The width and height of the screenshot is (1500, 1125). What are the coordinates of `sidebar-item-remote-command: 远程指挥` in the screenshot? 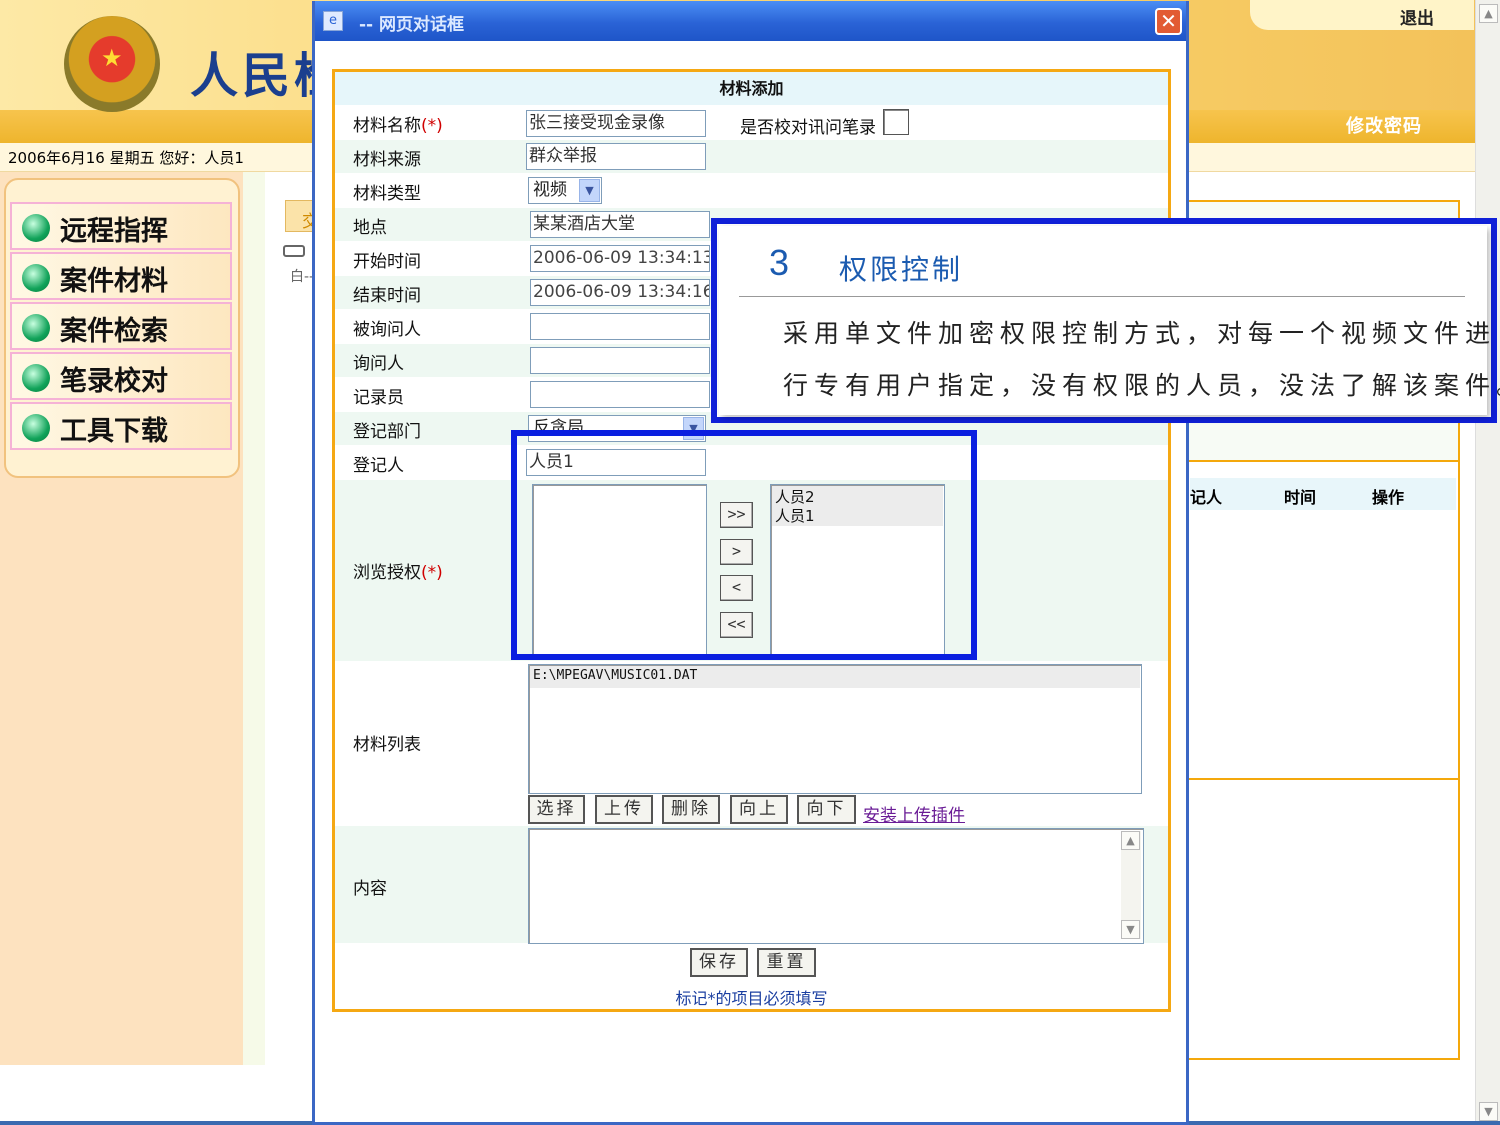 It's located at (121, 226).